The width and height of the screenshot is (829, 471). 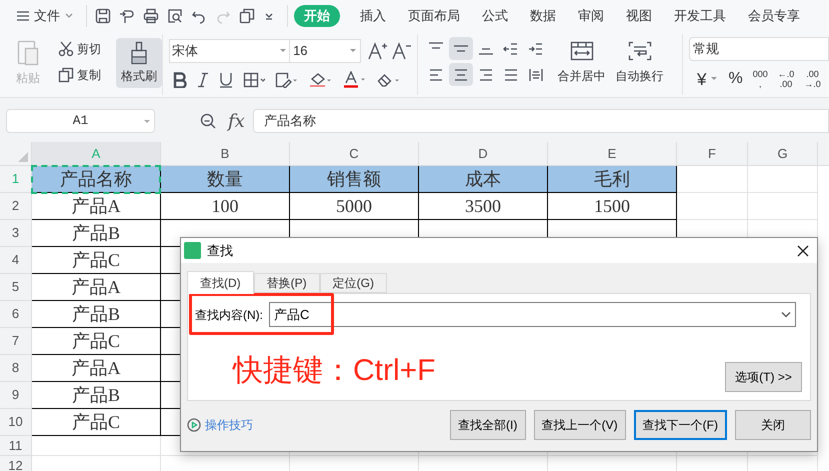 I want to click on italic-icon, so click(x=203, y=80).